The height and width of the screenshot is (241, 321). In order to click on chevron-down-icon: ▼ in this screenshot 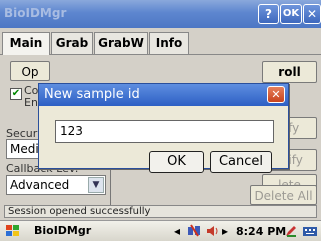, I will do `click(96, 185)`.